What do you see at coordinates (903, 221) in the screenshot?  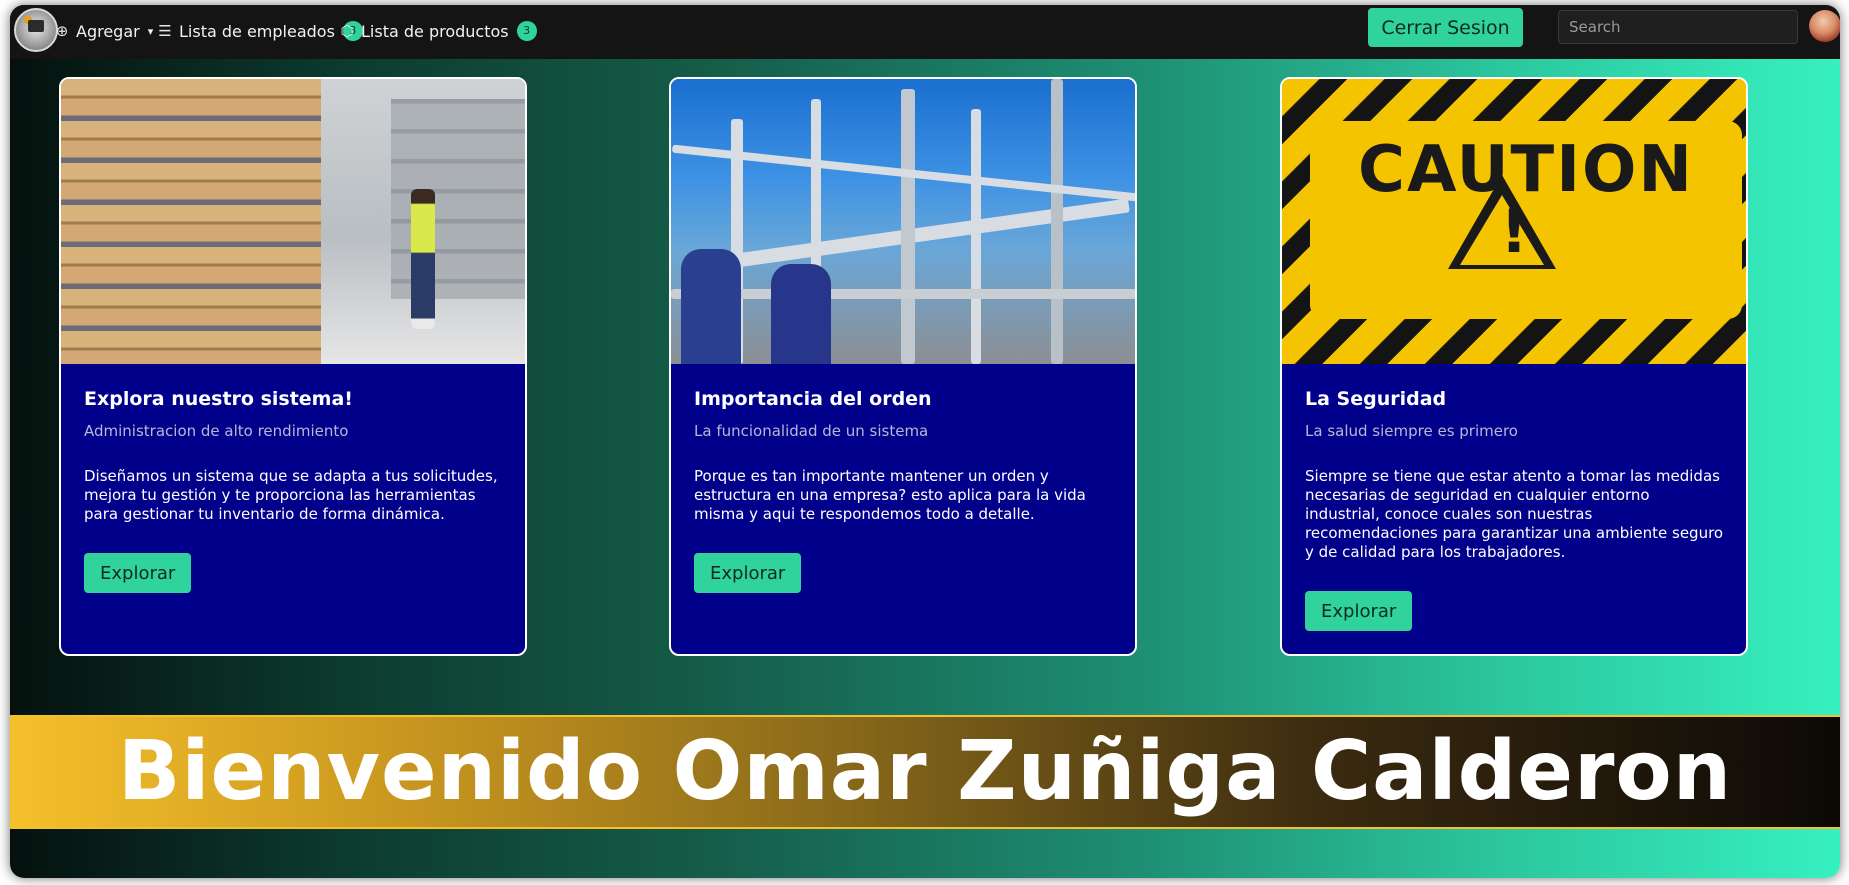 I see `industrial-plant-image` at bounding box center [903, 221].